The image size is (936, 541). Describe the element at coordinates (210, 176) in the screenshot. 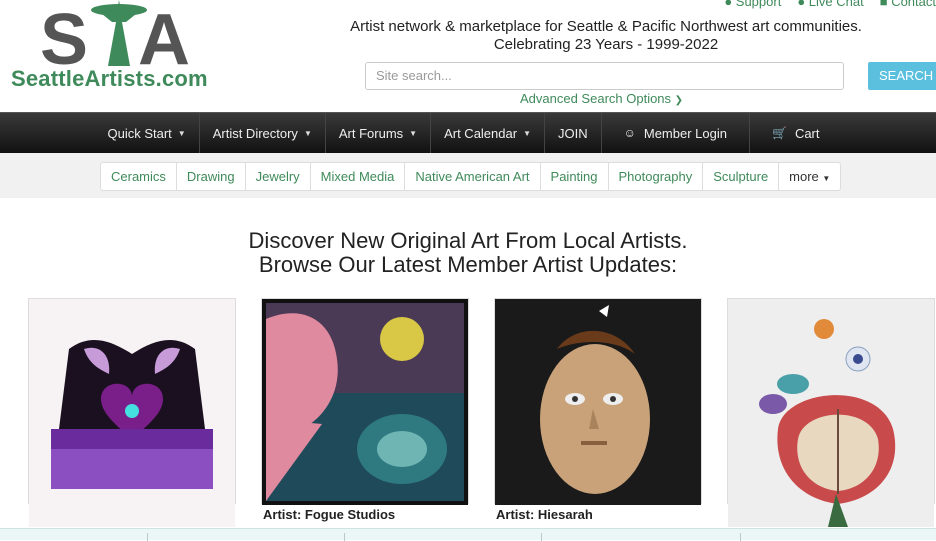

I see `category-drawing: Drawing` at that location.